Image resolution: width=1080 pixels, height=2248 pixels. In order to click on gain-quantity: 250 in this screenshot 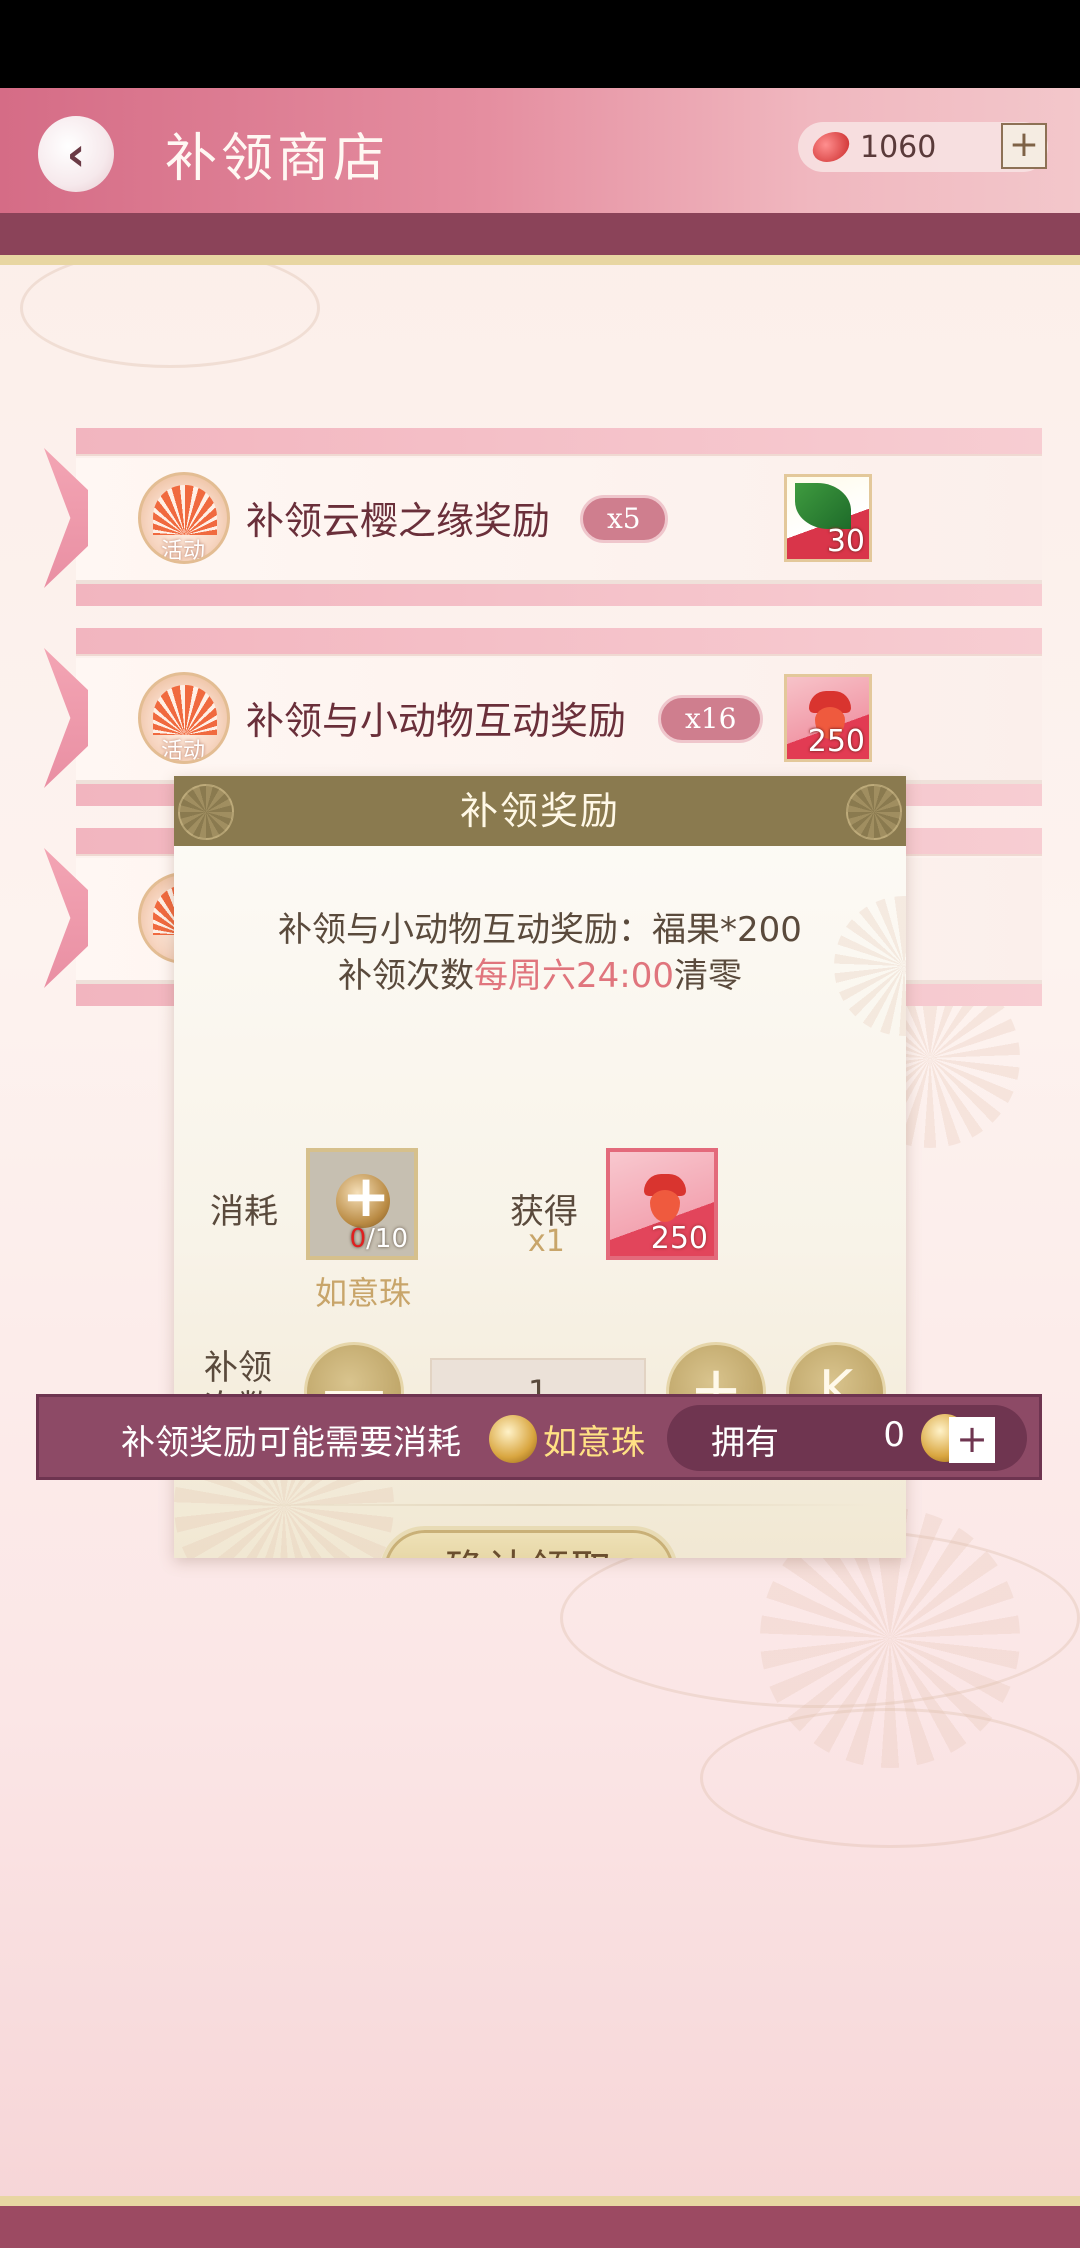, I will do `click(679, 1238)`.